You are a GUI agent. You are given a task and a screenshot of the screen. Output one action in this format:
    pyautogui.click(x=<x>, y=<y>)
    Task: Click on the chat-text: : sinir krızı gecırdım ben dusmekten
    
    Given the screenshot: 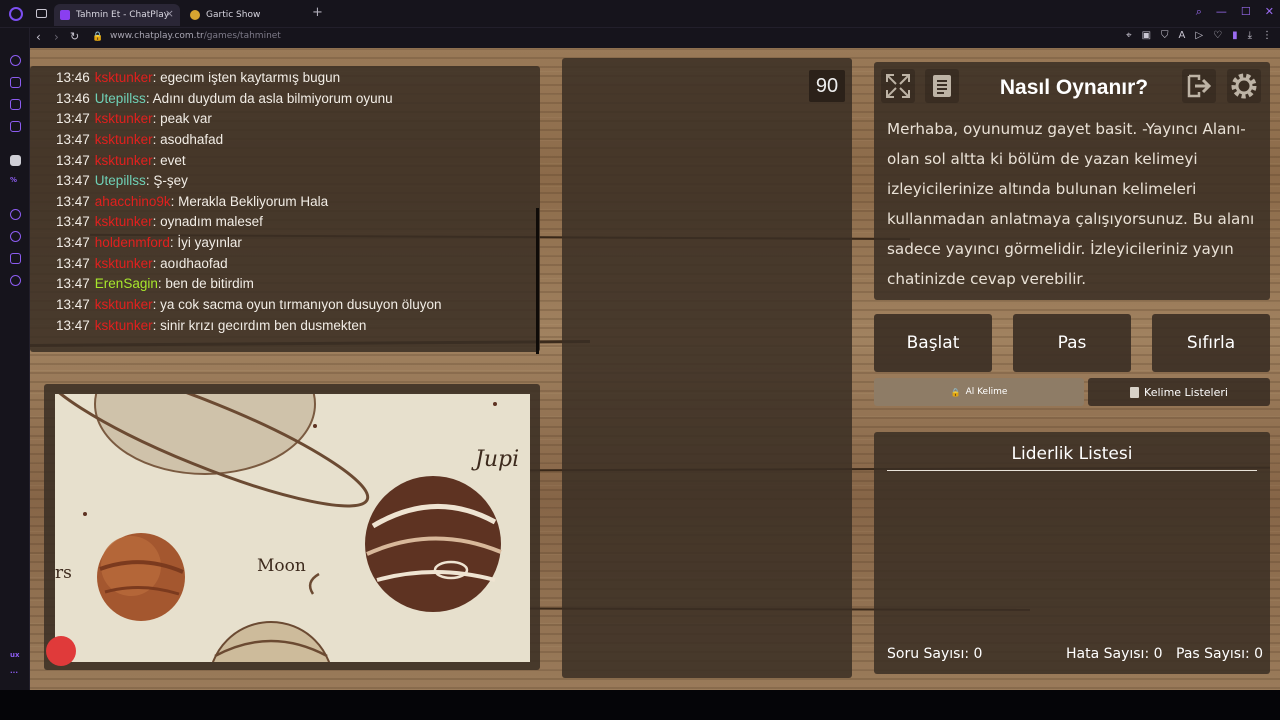 What is the action you would take?
    pyautogui.click(x=259, y=325)
    